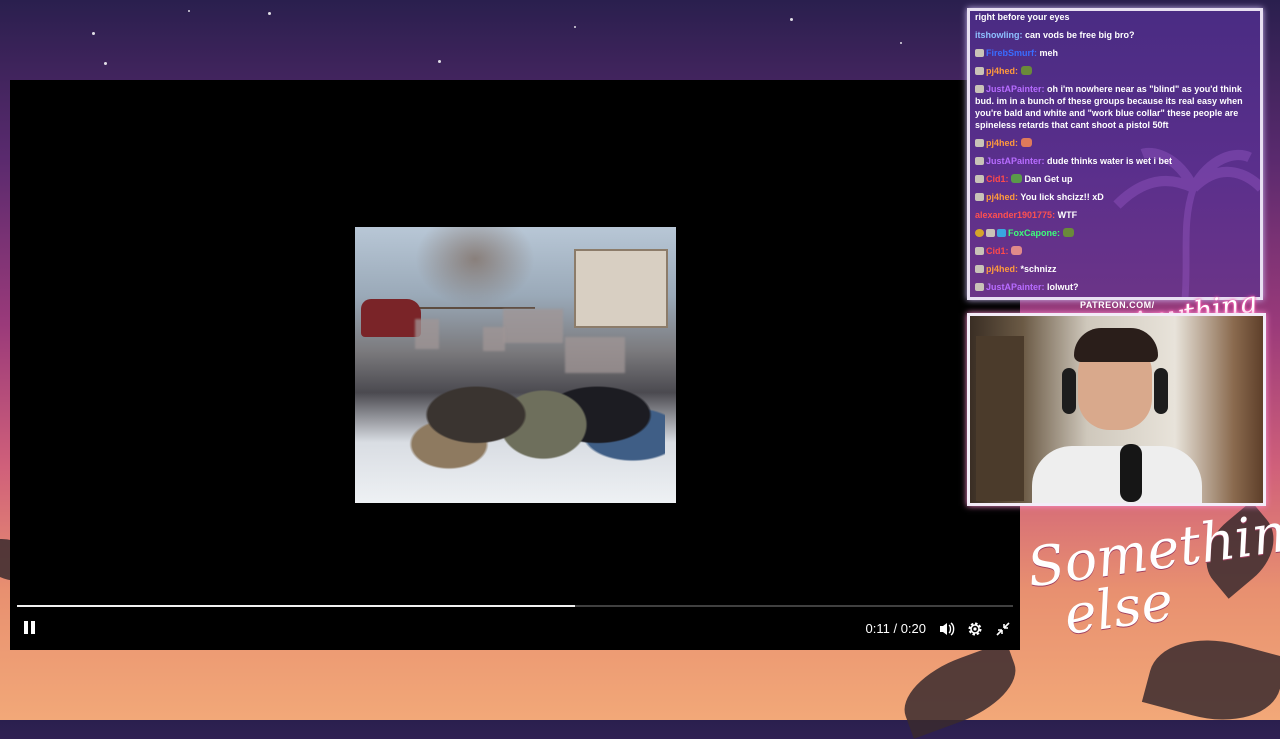 The image size is (1280, 739). I want to click on settings-button, so click(975, 629).